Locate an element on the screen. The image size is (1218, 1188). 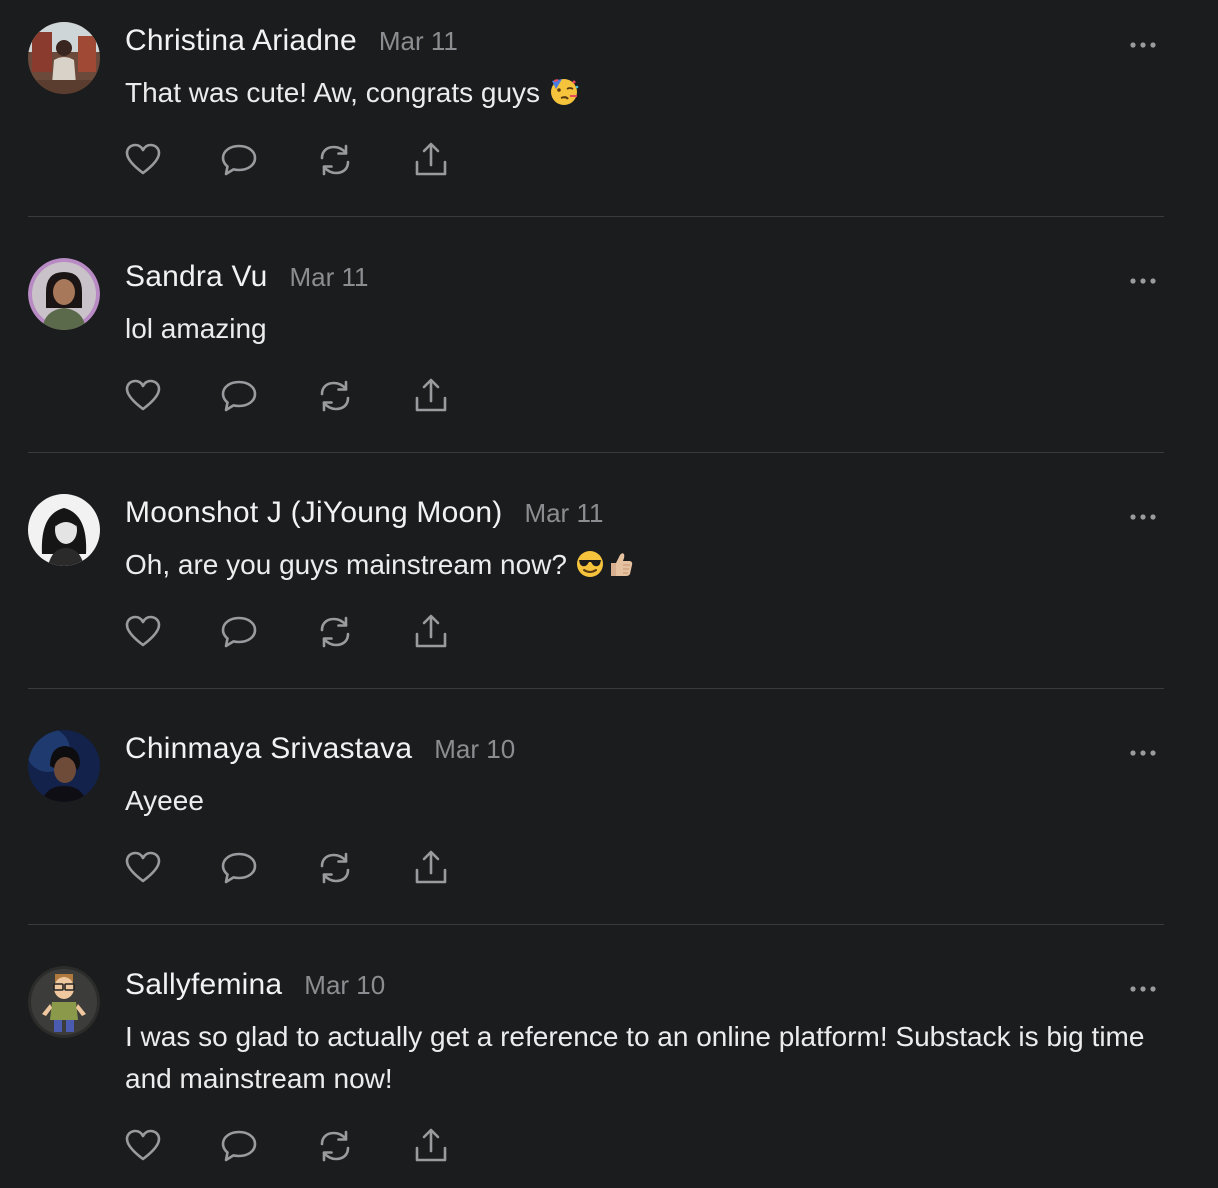
comment-header: Chinmaya Srivastava Mar 10 is located at coordinates (320, 749).